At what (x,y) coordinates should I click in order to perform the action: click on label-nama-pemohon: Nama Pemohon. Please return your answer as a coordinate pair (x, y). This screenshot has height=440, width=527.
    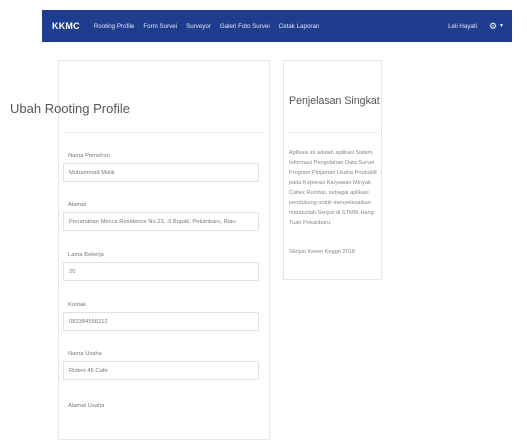
    Looking at the image, I should click on (89, 156).